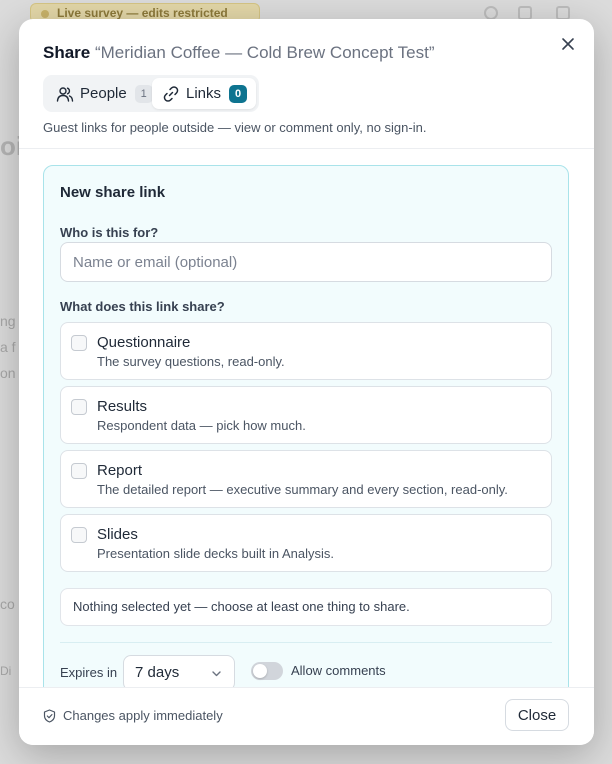  Describe the element at coordinates (306, 716) in the screenshot. I see `dialog-footer: Changes apply immediately Close` at that location.